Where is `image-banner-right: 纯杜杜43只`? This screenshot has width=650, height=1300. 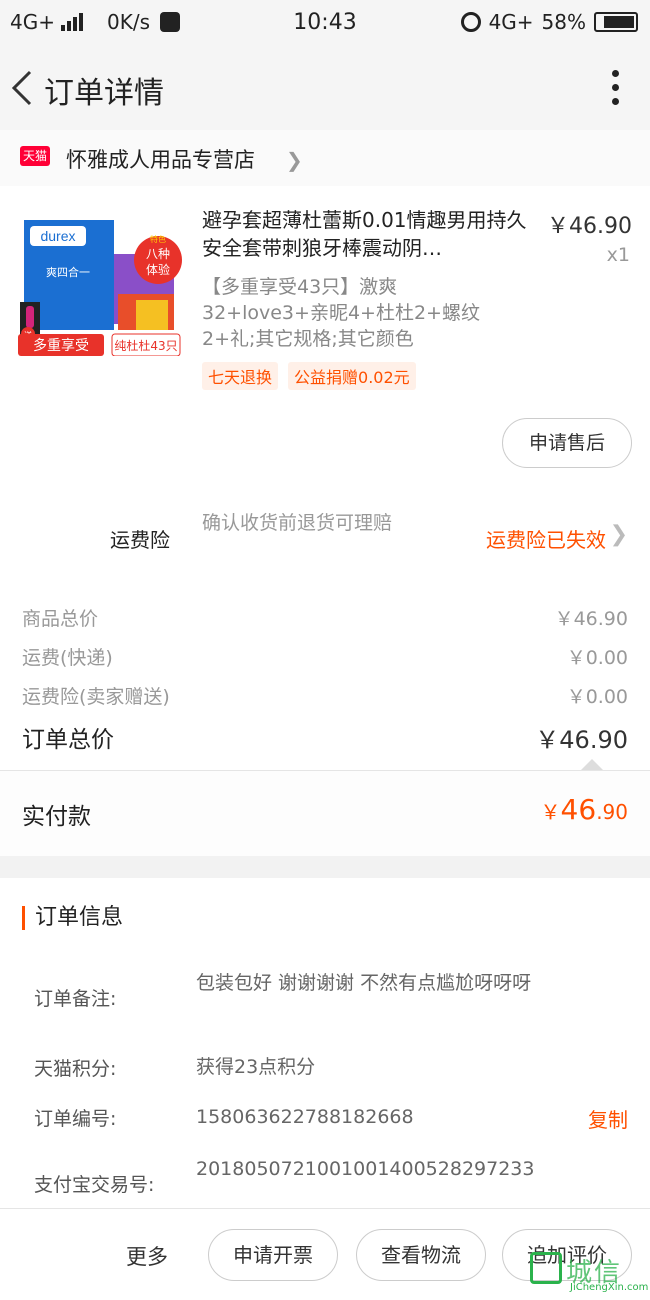 image-banner-right: 纯杜杜43只 is located at coordinates (145, 345).